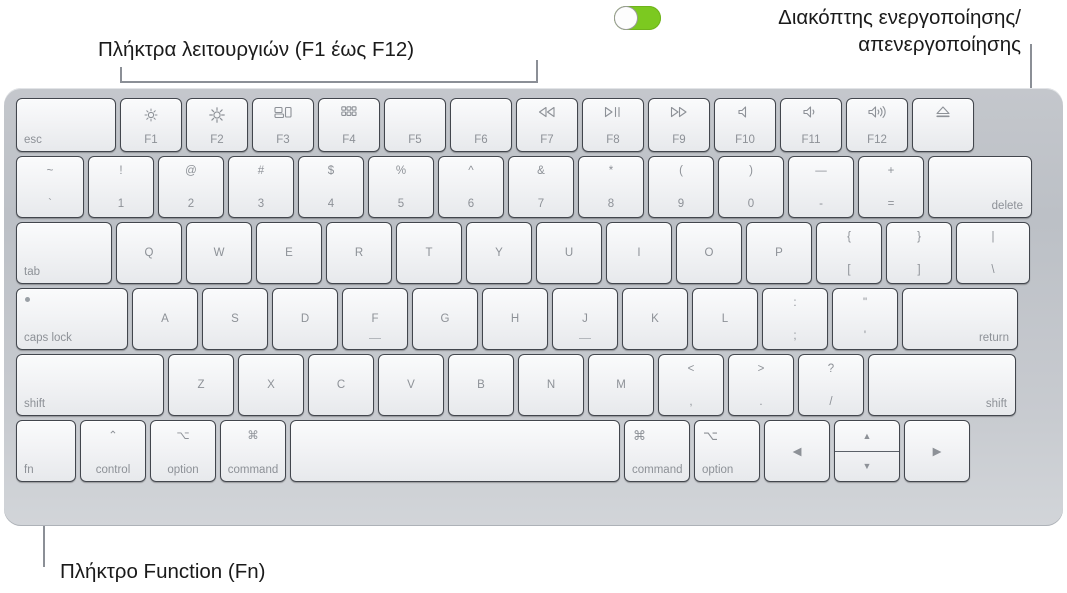 The height and width of the screenshot is (593, 1067). Describe the element at coordinates (191, 187) in the screenshot. I see `key-digit-2: @2` at that location.